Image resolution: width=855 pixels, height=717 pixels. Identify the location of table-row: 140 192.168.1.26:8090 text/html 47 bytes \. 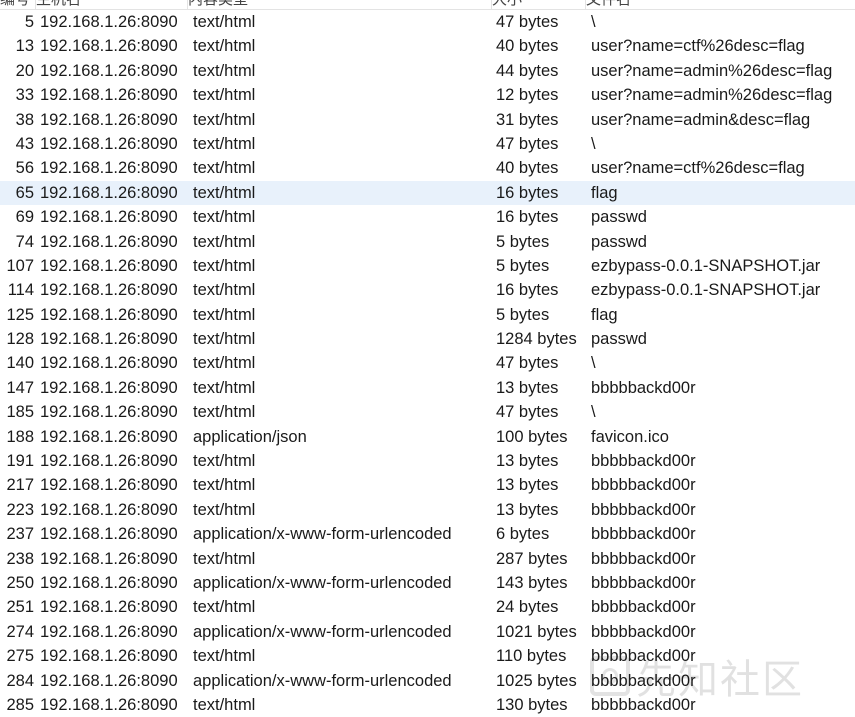
(427, 363).